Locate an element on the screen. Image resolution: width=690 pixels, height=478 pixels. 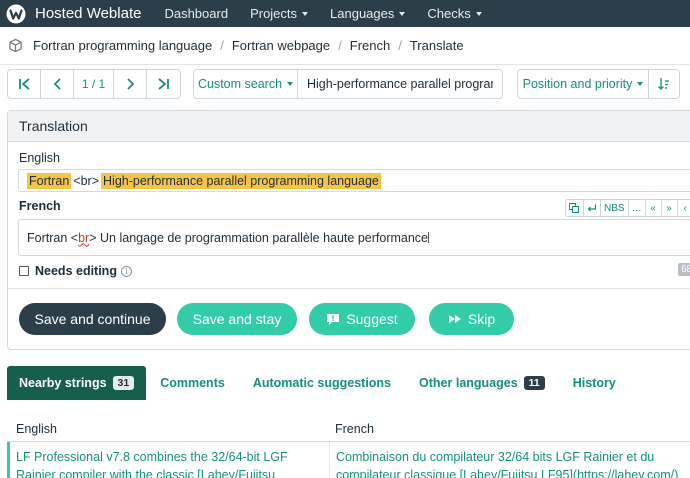
sort-dropdown: Position and priority is located at coordinates (583, 84).